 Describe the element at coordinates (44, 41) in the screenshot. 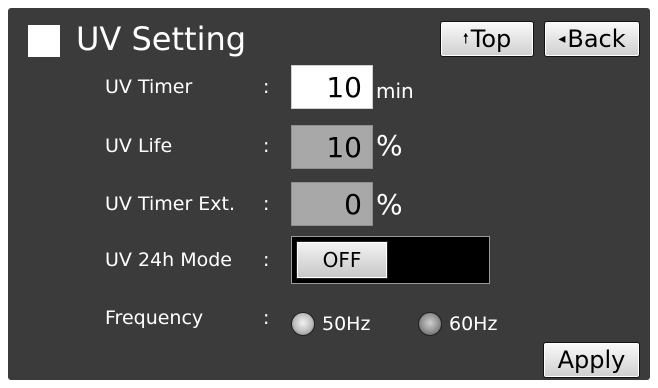

I see `title-square-icon` at that location.